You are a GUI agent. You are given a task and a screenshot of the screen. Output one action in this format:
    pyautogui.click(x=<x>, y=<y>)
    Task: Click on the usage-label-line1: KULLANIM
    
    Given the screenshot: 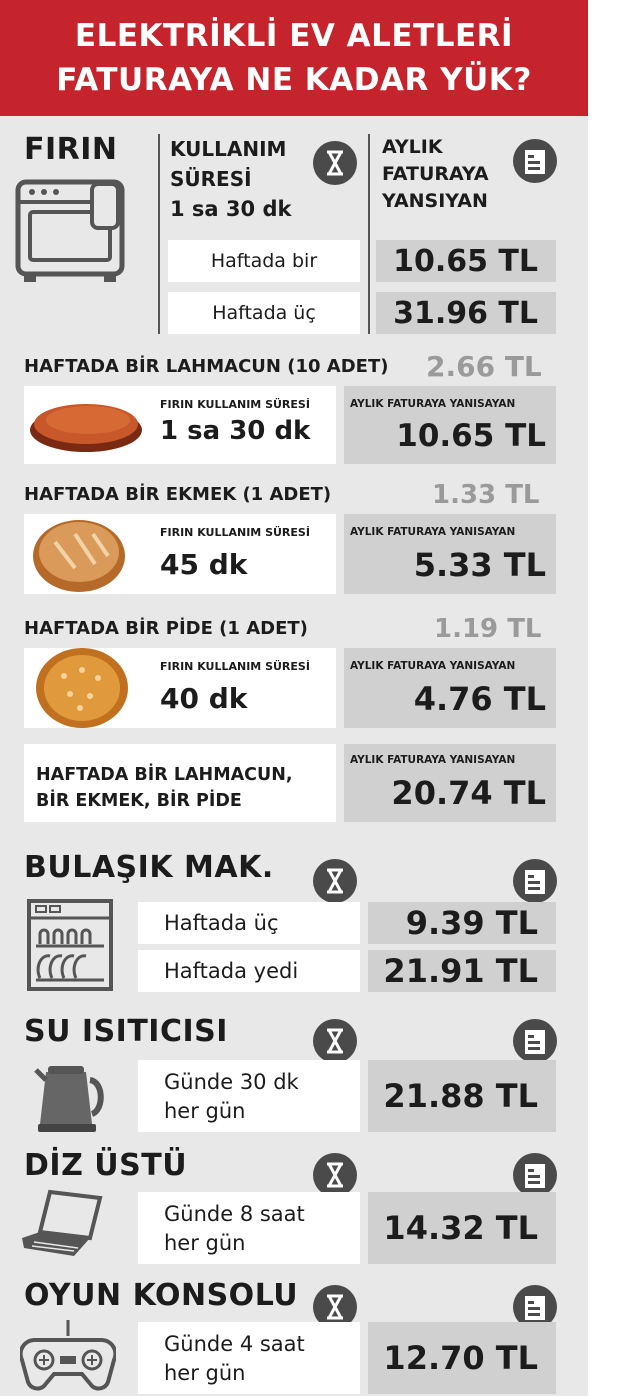 What is the action you would take?
    pyautogui.click(x=228, y=149)
    